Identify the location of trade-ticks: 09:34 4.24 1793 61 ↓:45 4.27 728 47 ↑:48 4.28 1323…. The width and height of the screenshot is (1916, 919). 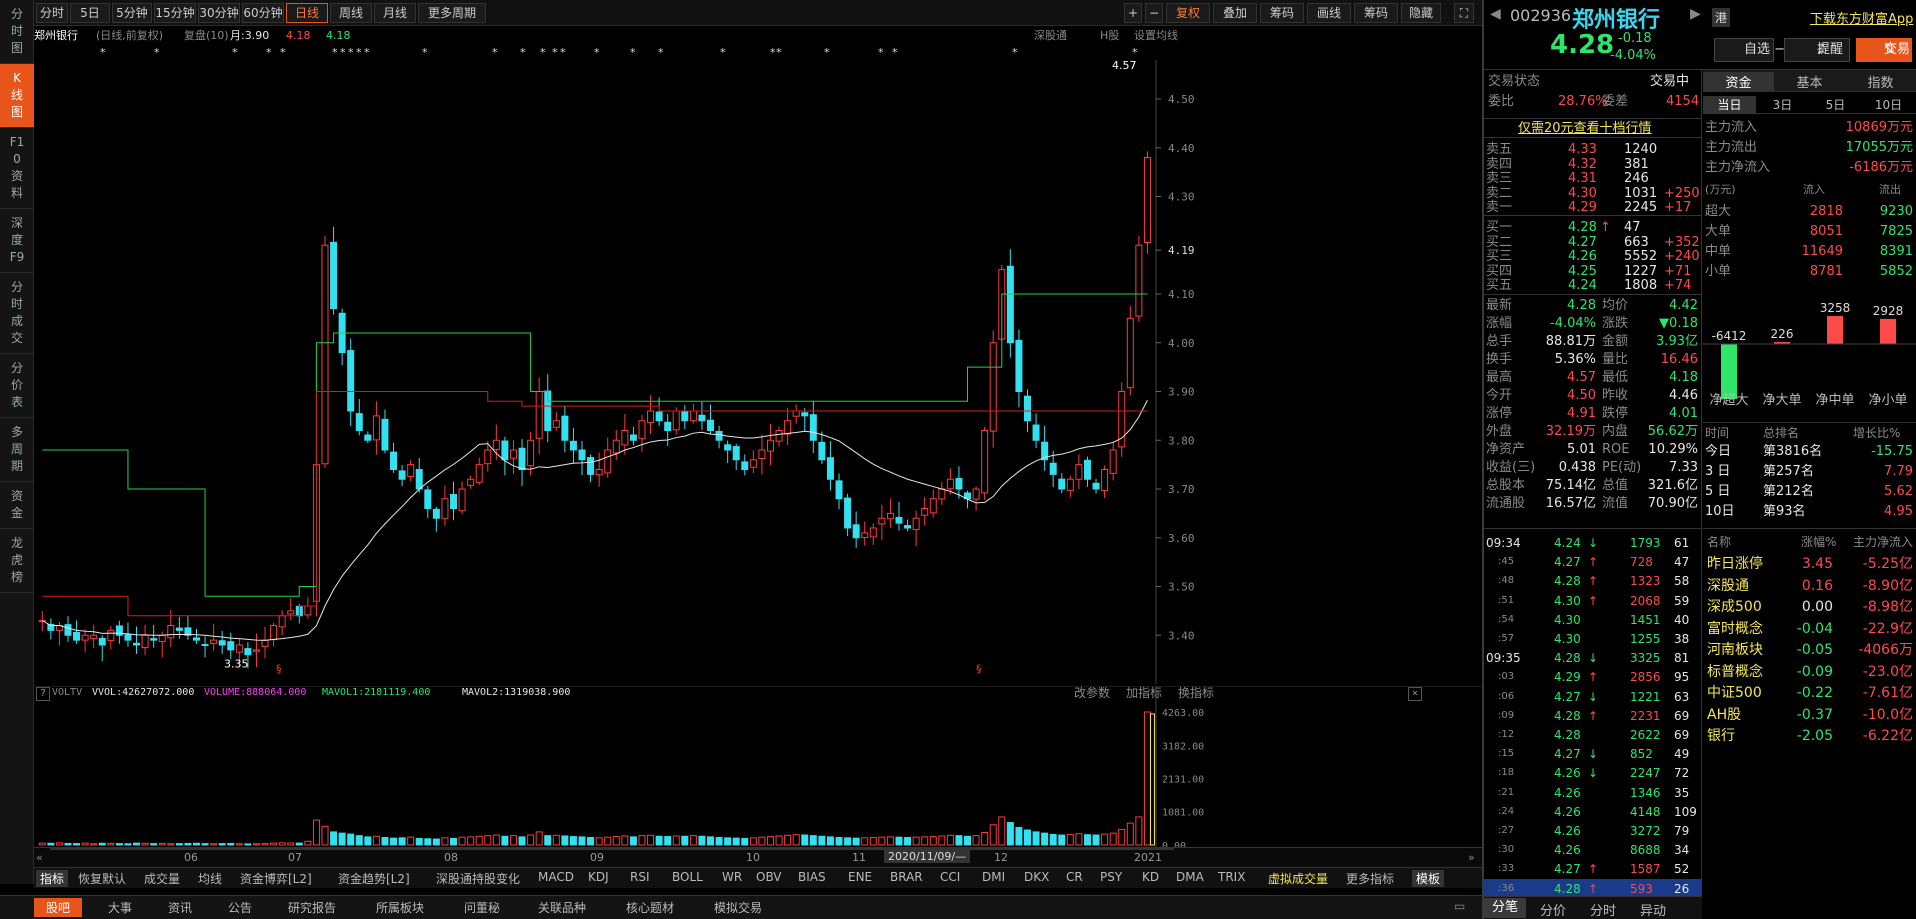
(1593, 713).